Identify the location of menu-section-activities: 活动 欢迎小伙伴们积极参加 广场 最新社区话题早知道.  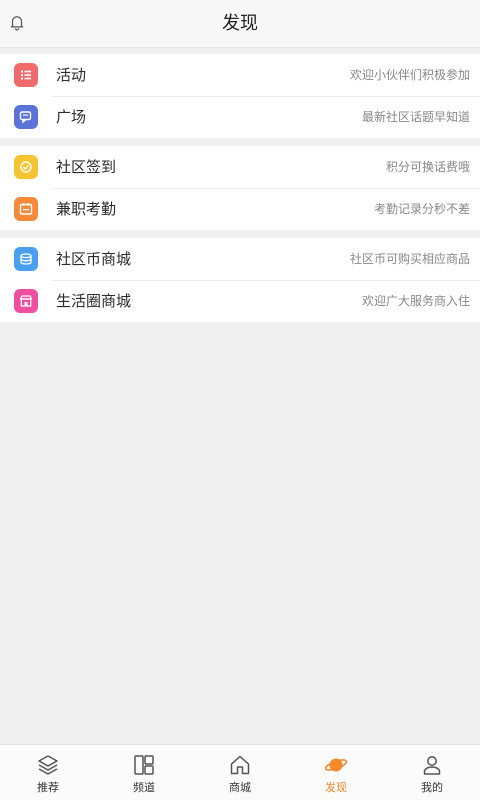
(240, 96).